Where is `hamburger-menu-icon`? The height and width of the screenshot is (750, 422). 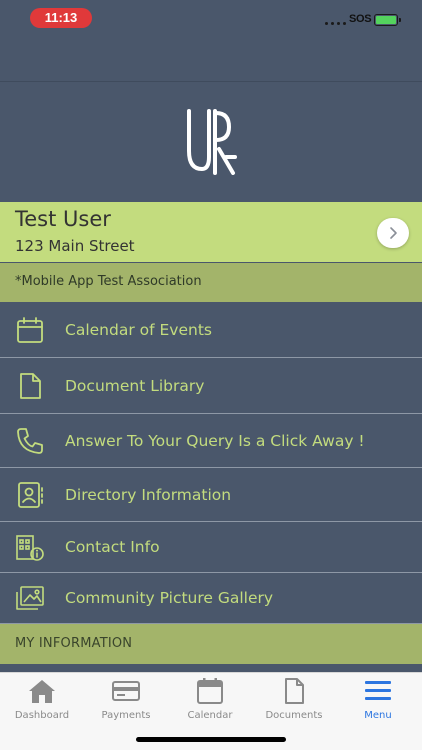
hamburger-menu-icon is located at coordinates (378, 690).